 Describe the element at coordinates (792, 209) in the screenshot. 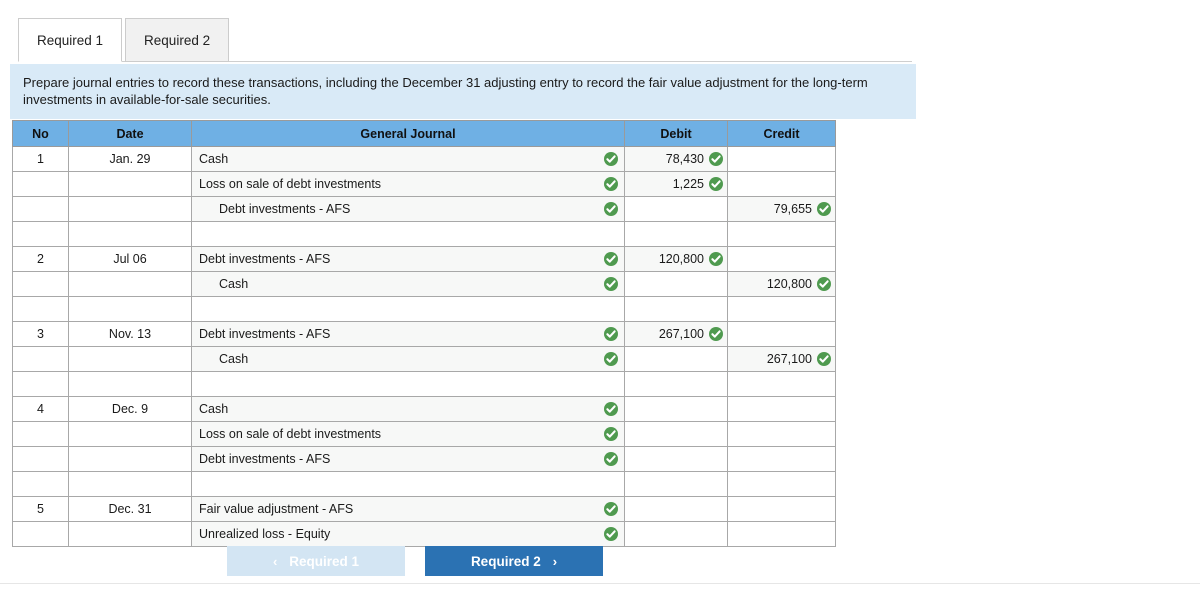

I see `credit-amount: 79,655` at that location.